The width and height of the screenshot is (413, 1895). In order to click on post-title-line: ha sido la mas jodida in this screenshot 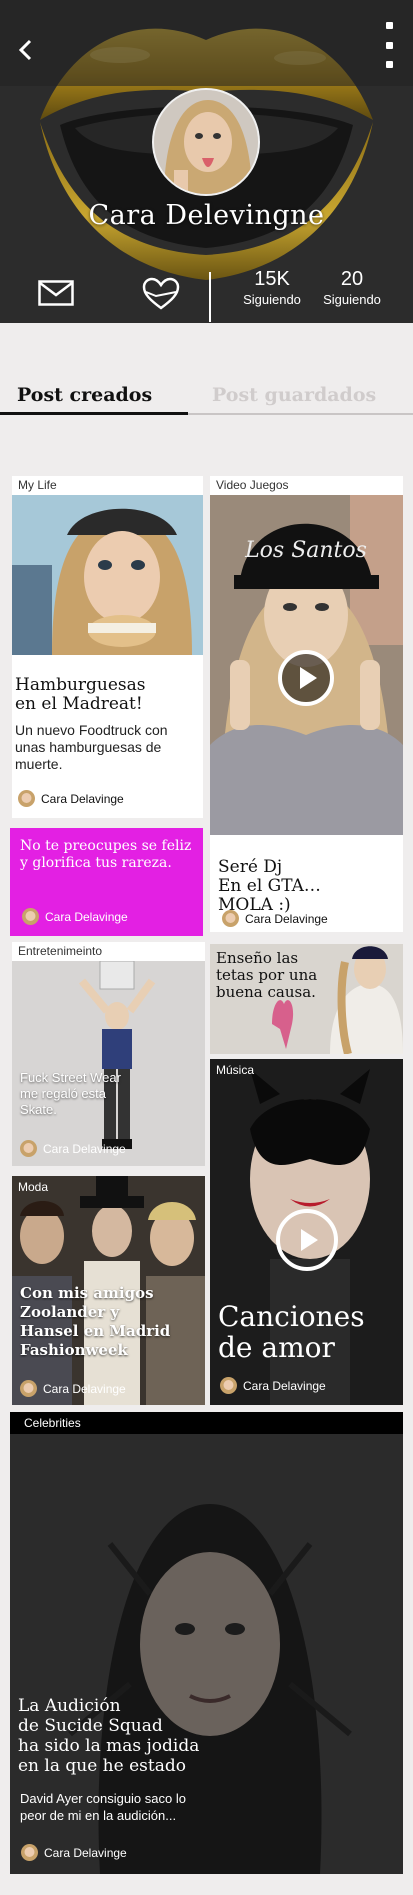, I will do `click(109, 1746)`.